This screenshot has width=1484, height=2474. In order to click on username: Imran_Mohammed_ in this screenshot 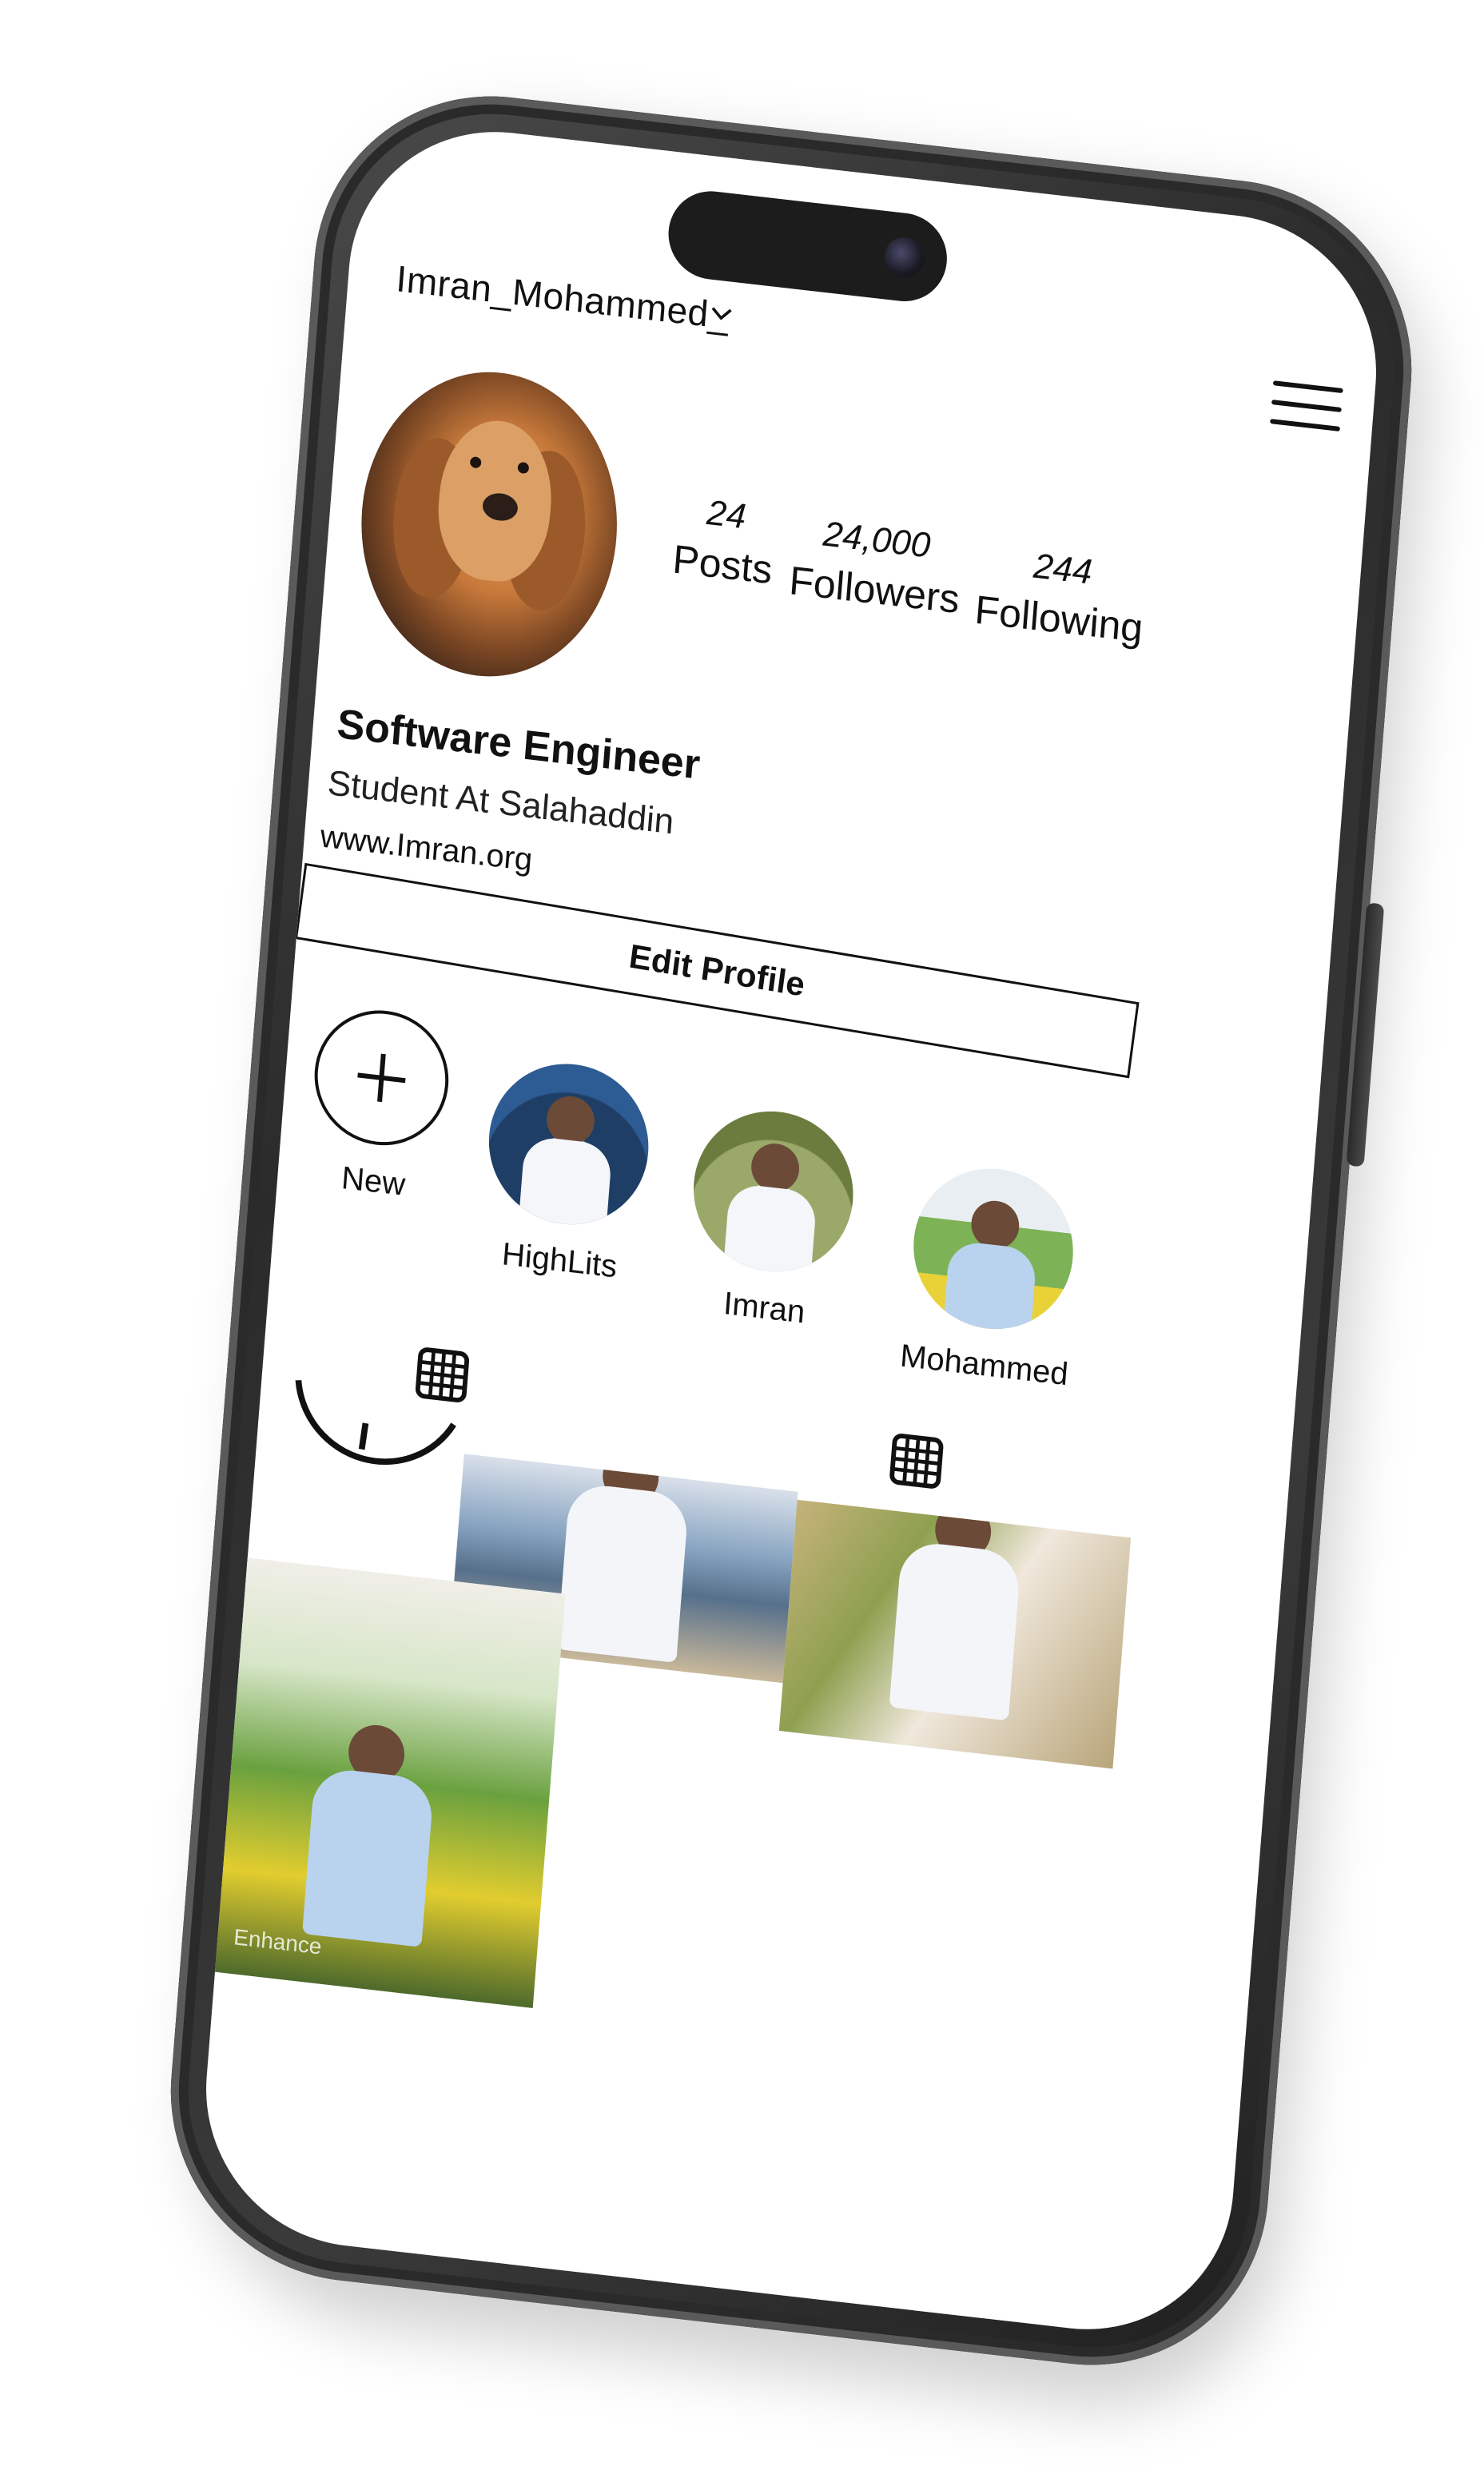, I will do `click(563, 297)`.